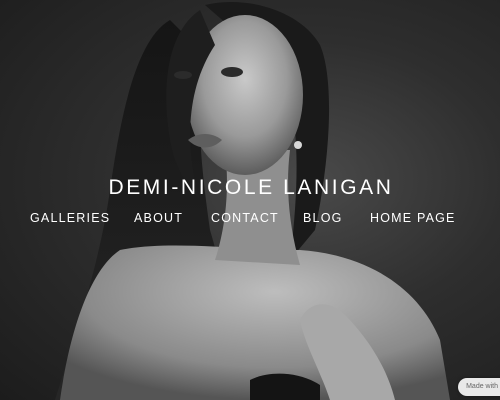 This screenshot has height=400, width=500. I want to click on nav-item-blog: BLOG, so click(323, 218).